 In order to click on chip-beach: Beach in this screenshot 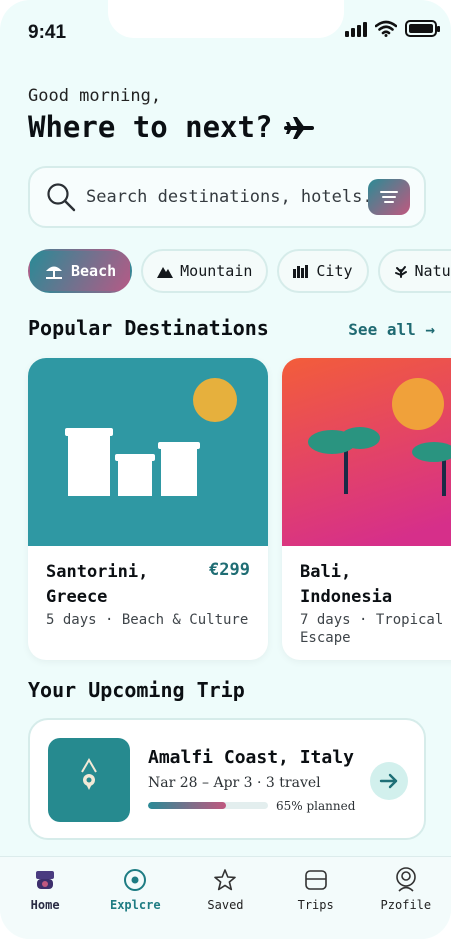, I will do `click(80, 271)`.